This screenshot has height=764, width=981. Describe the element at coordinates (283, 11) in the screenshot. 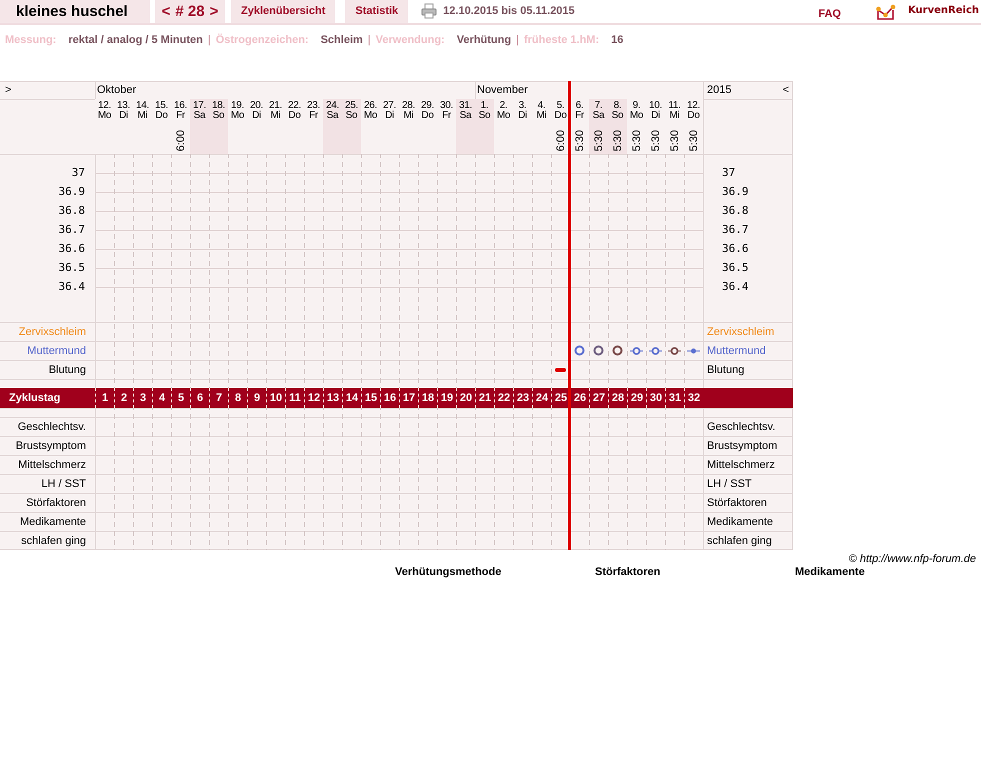

I see `nav-tab: Zyklenübersicht` at that location.